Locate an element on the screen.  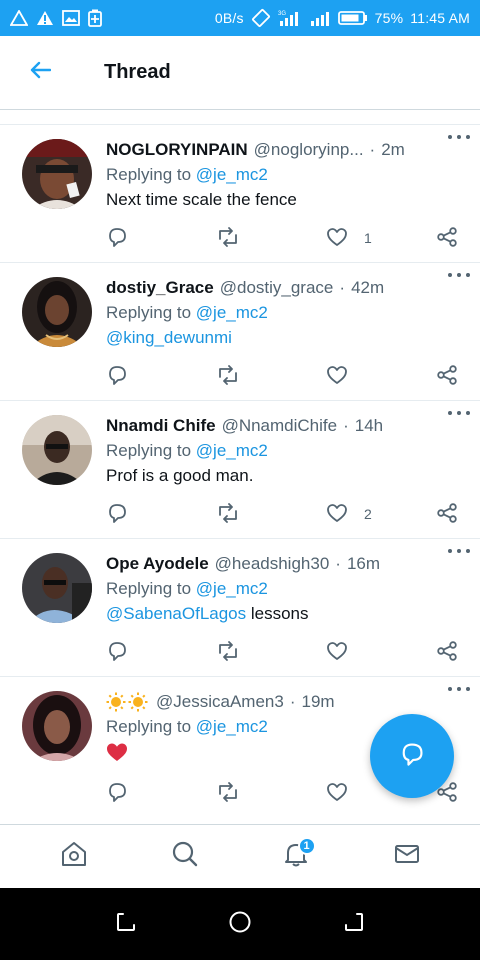
tweet-text: @SabenaOfLagos lessons is located at coordinates (286, 615).